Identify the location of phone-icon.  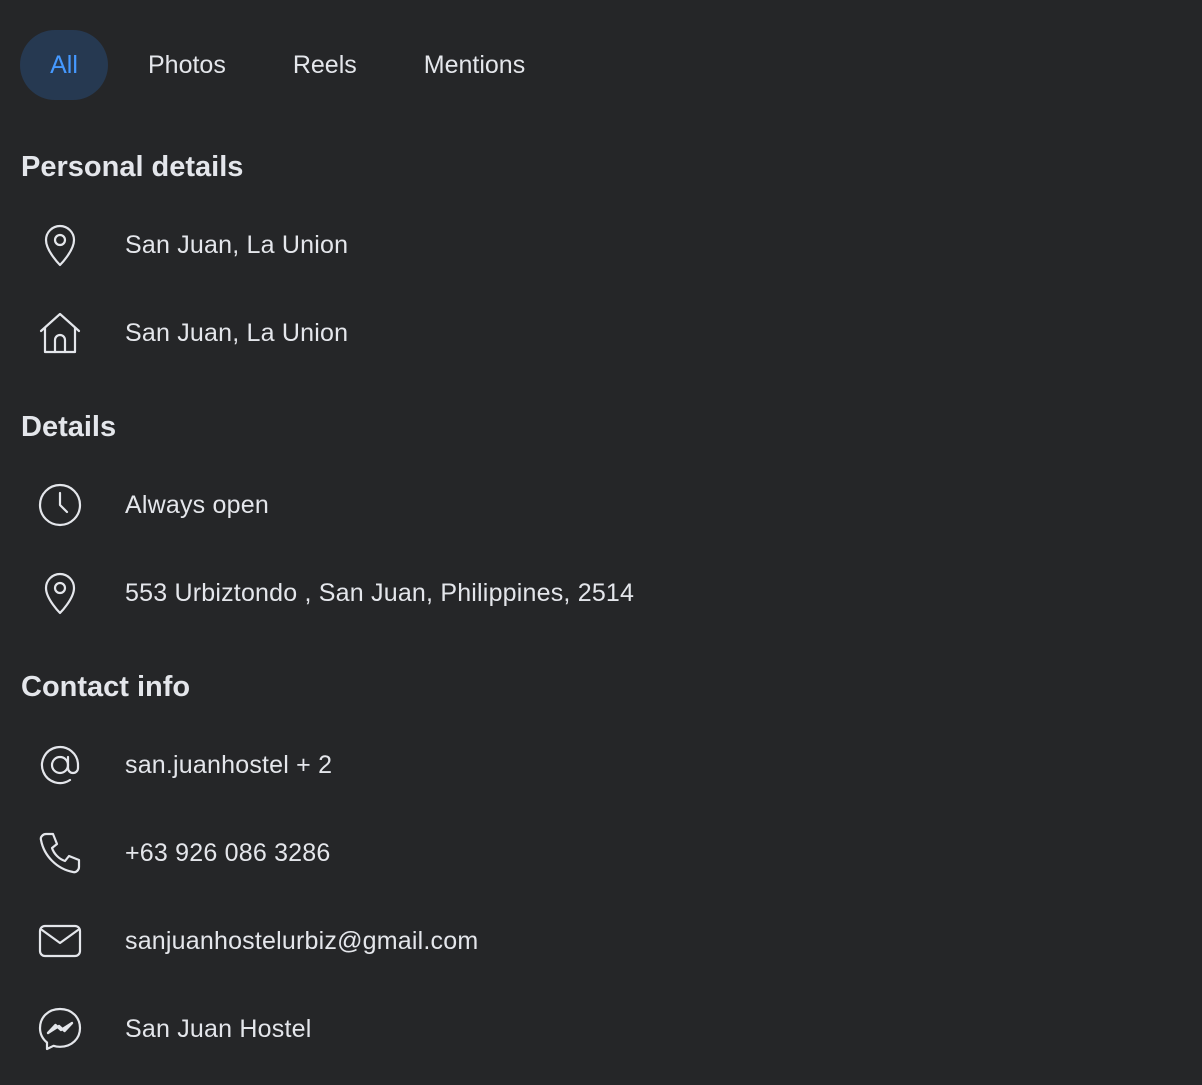
(60, 853).